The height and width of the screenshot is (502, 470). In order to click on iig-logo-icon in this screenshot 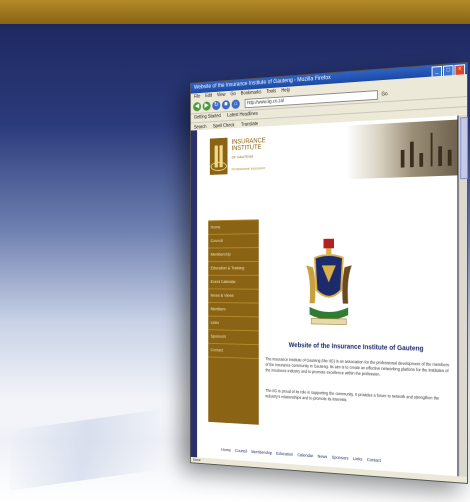, I will do `click(219, 156)`.